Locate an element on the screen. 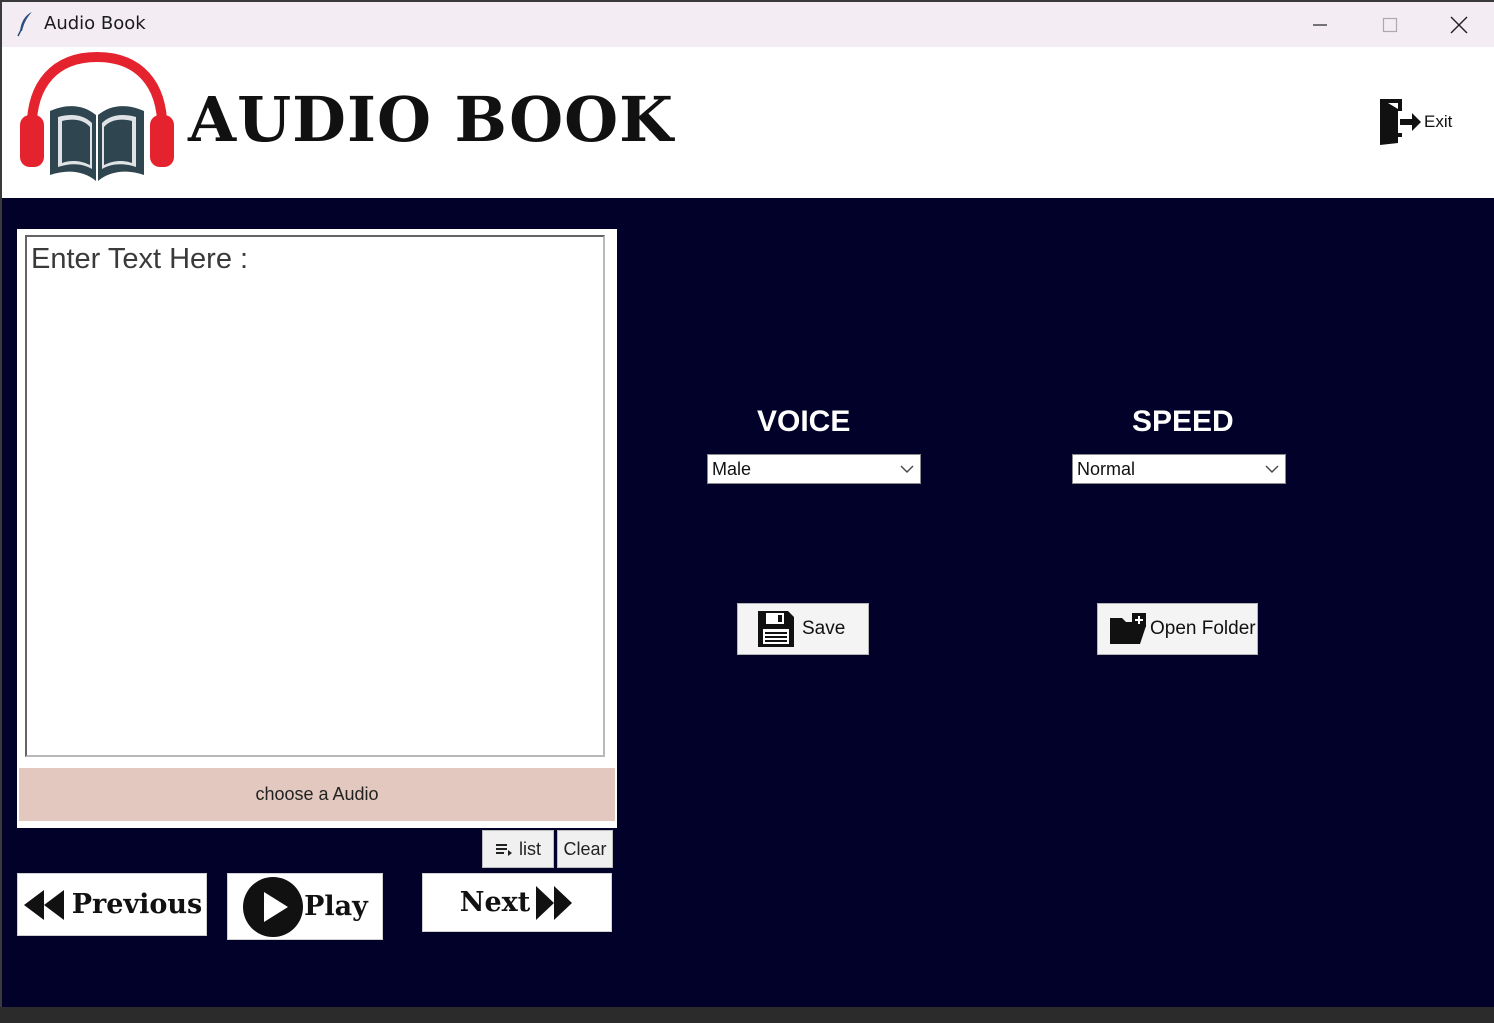 This screenshot has width=1494, height=1023. close-icon is located at coordinates (1459, 24).